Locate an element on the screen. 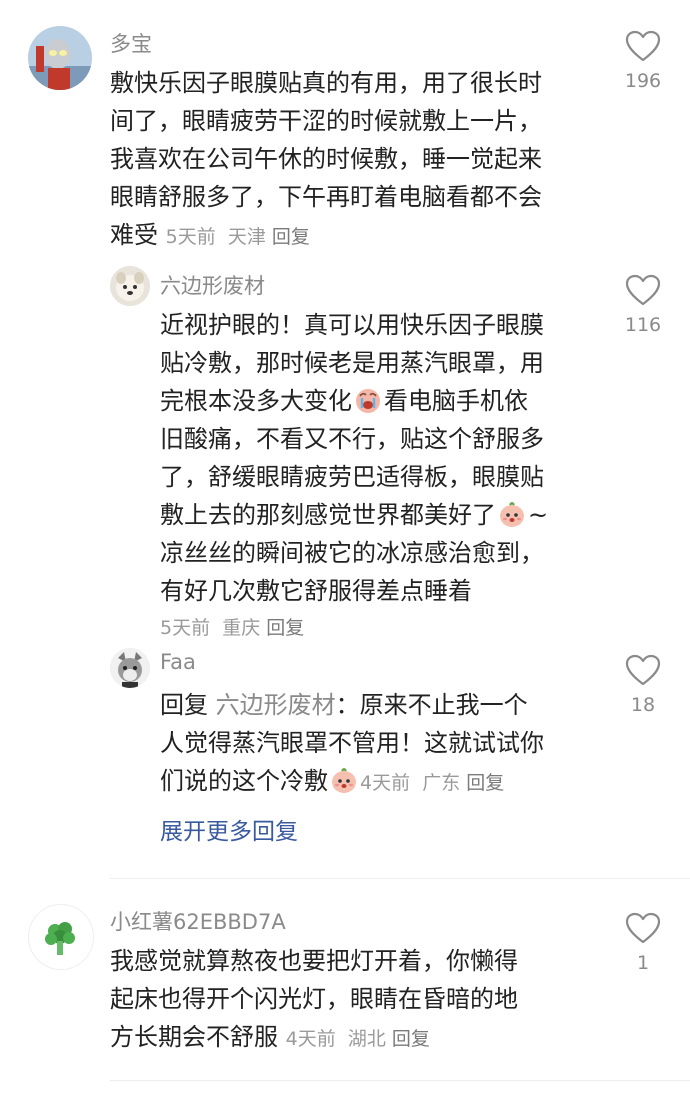  like-button: 116 is located at coordinates (643, 305).